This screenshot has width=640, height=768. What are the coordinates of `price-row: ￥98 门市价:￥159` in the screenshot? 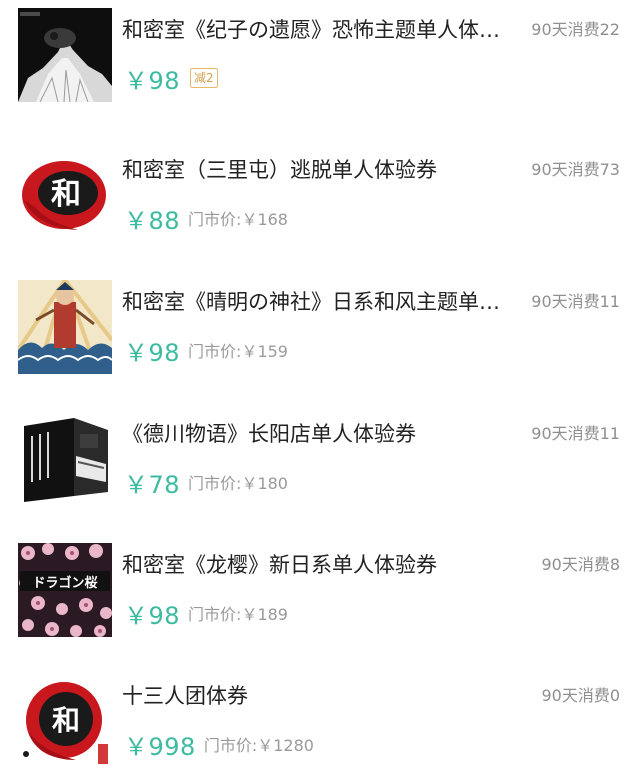 It's located at (206, 350).